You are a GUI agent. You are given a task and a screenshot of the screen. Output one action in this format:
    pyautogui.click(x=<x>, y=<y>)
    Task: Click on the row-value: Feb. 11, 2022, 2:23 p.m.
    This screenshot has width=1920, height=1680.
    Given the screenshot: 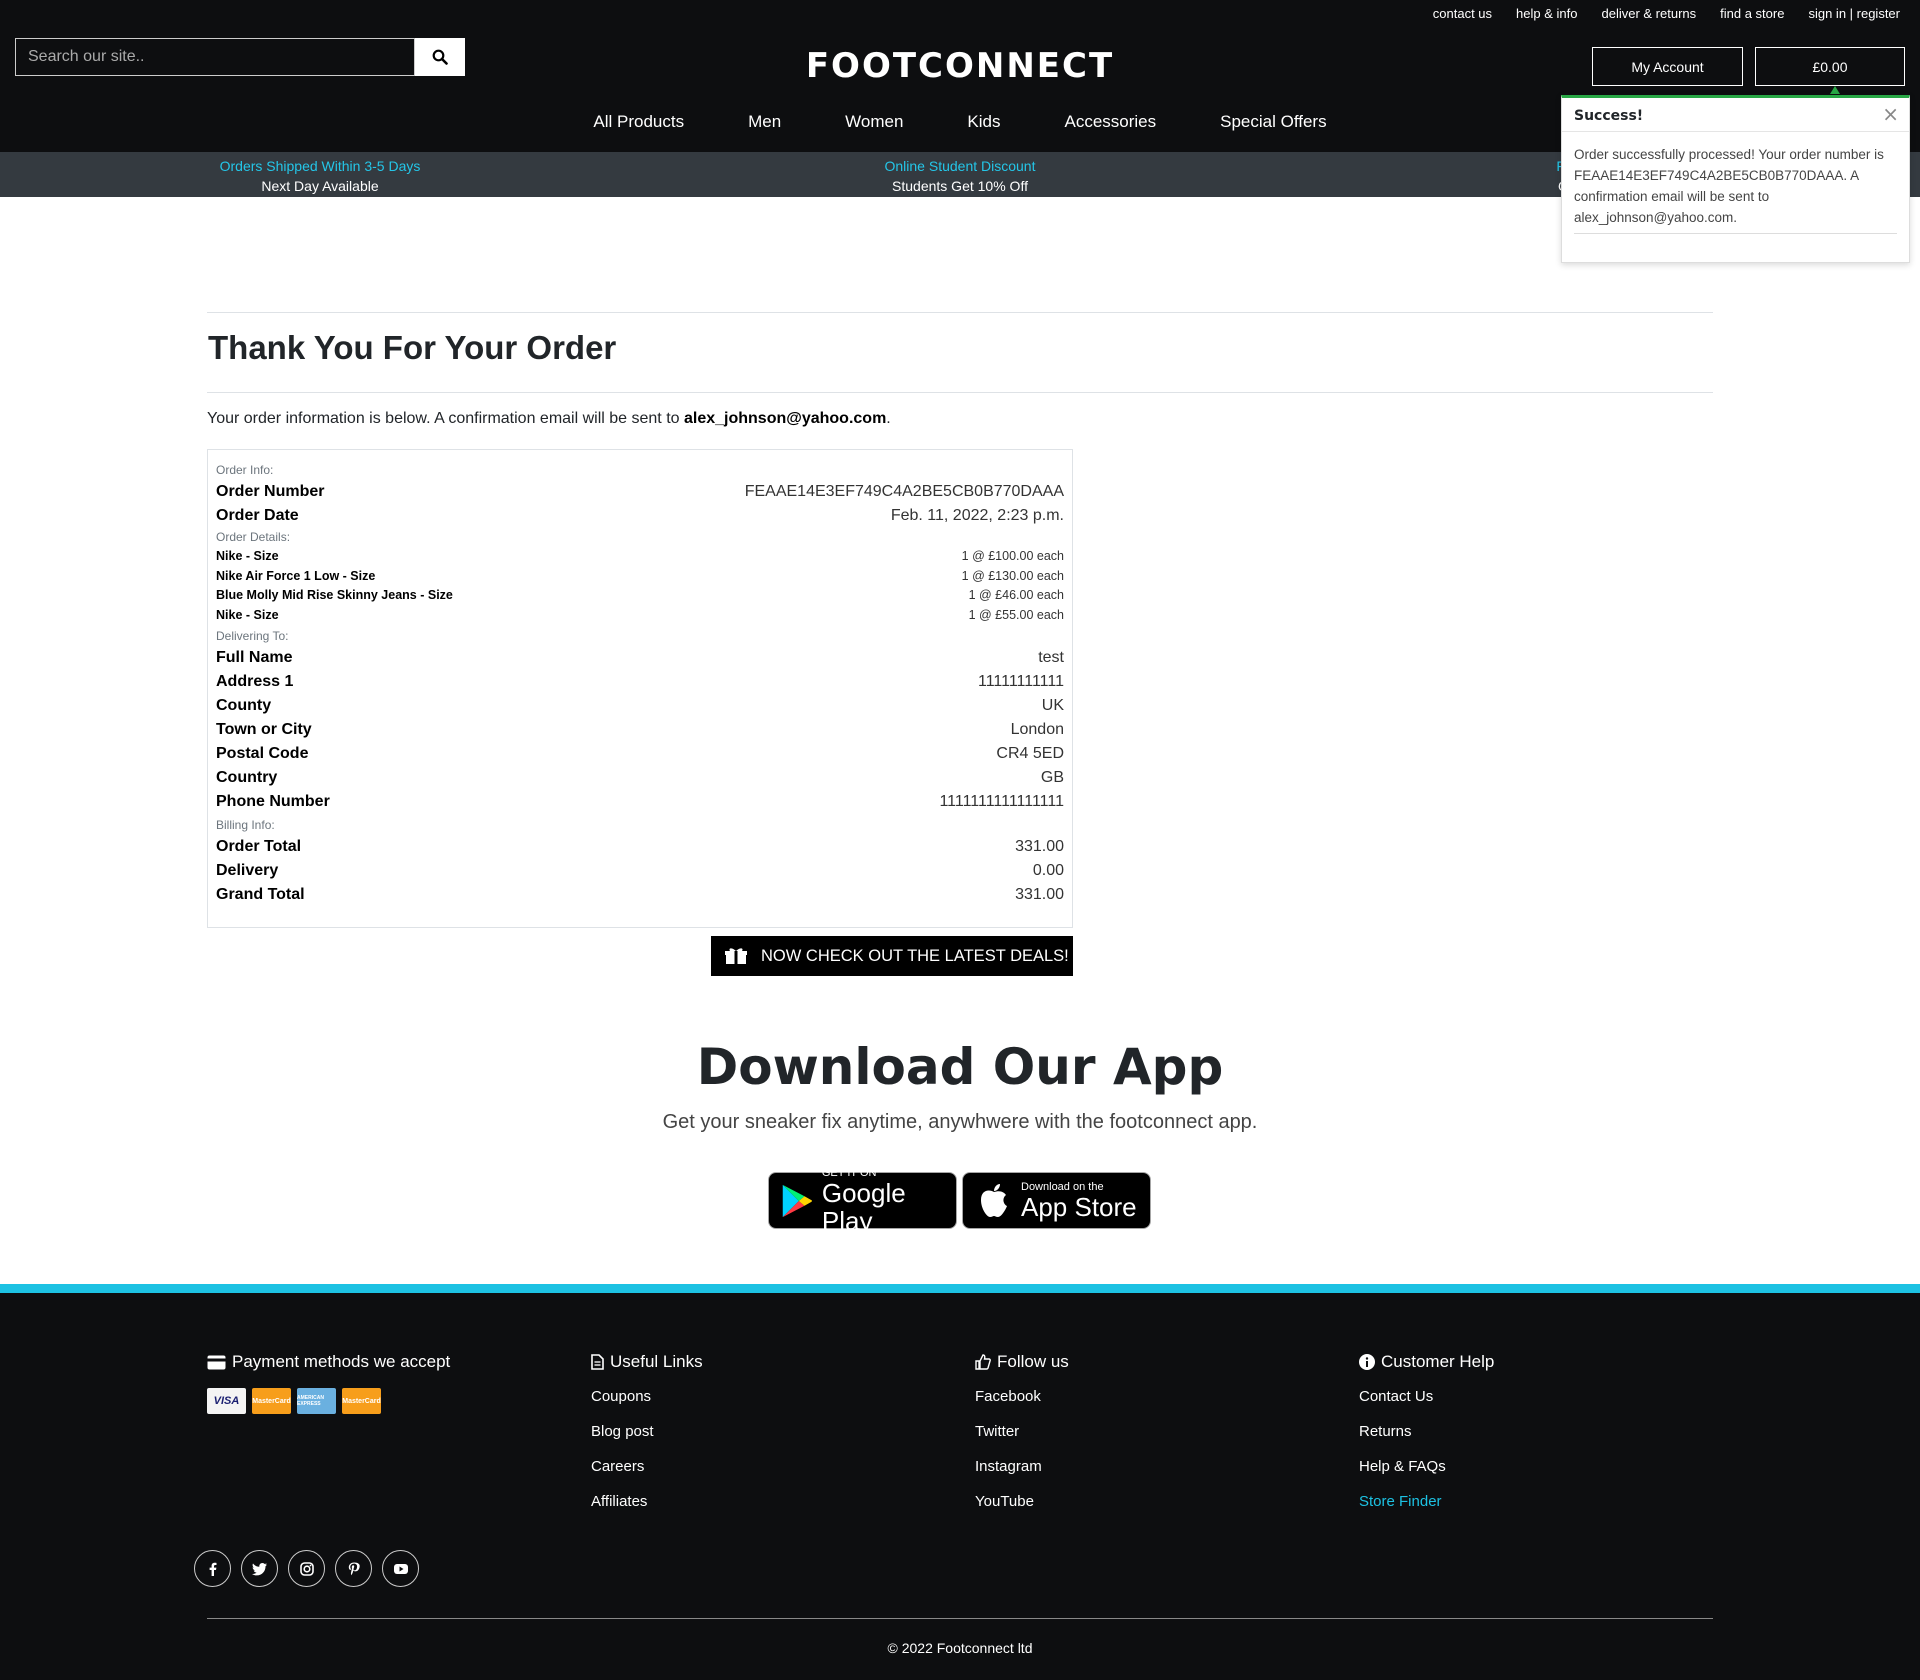 What is the action you would take?
    pyautogui.click(x=977, y=515)
    